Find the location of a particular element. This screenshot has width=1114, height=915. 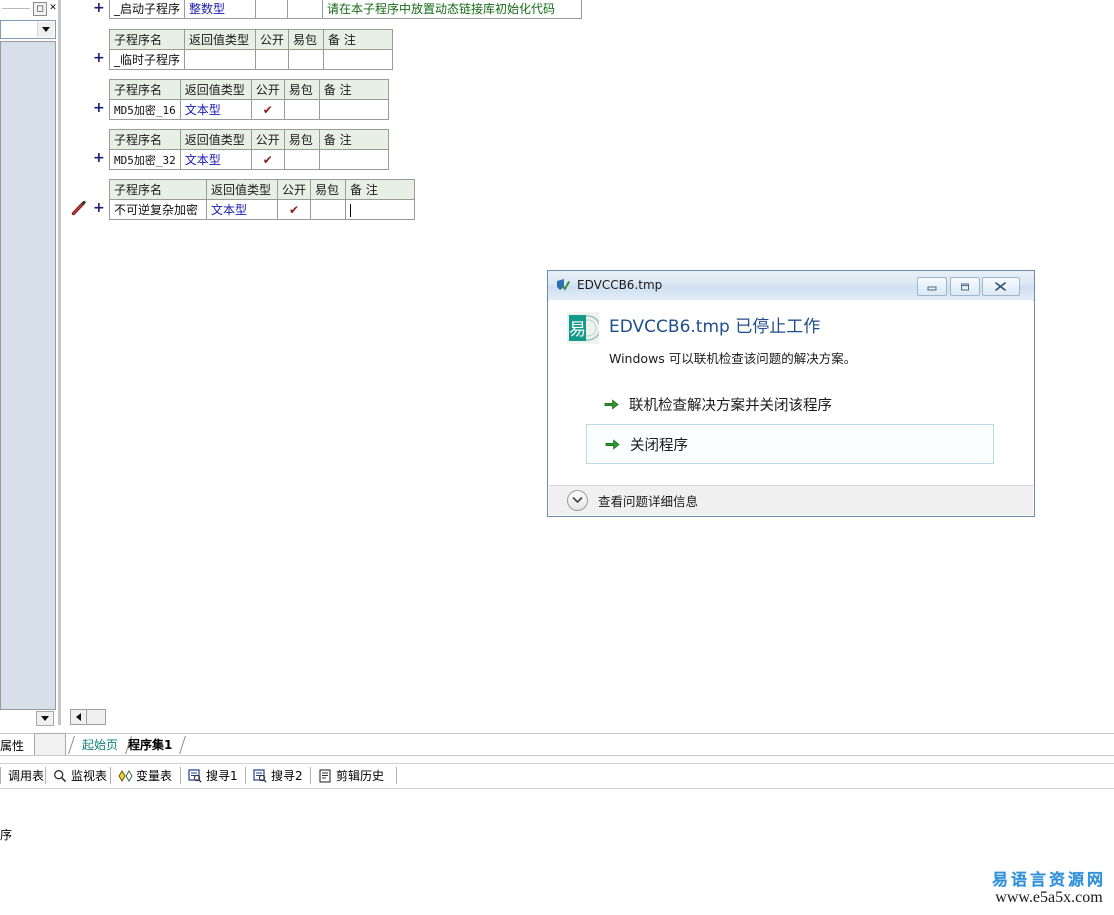

tab-label: 起始页 is located at coordinates (100, 745).